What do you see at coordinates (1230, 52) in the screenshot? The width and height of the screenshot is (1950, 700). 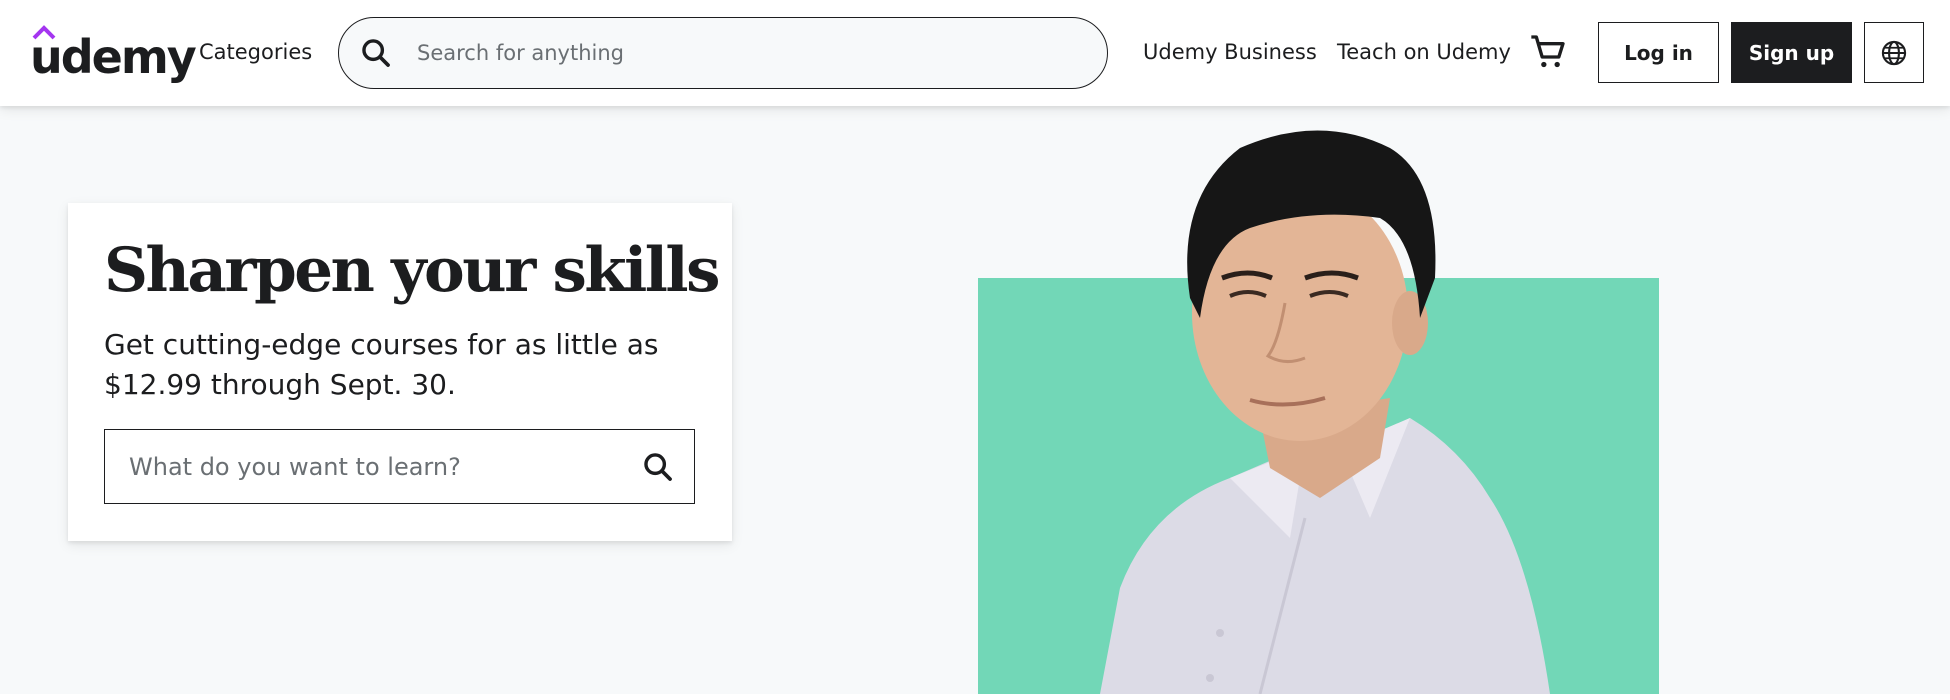 I see `udemy-business-link: Udemy Business` at bounding box center [1230, 52].